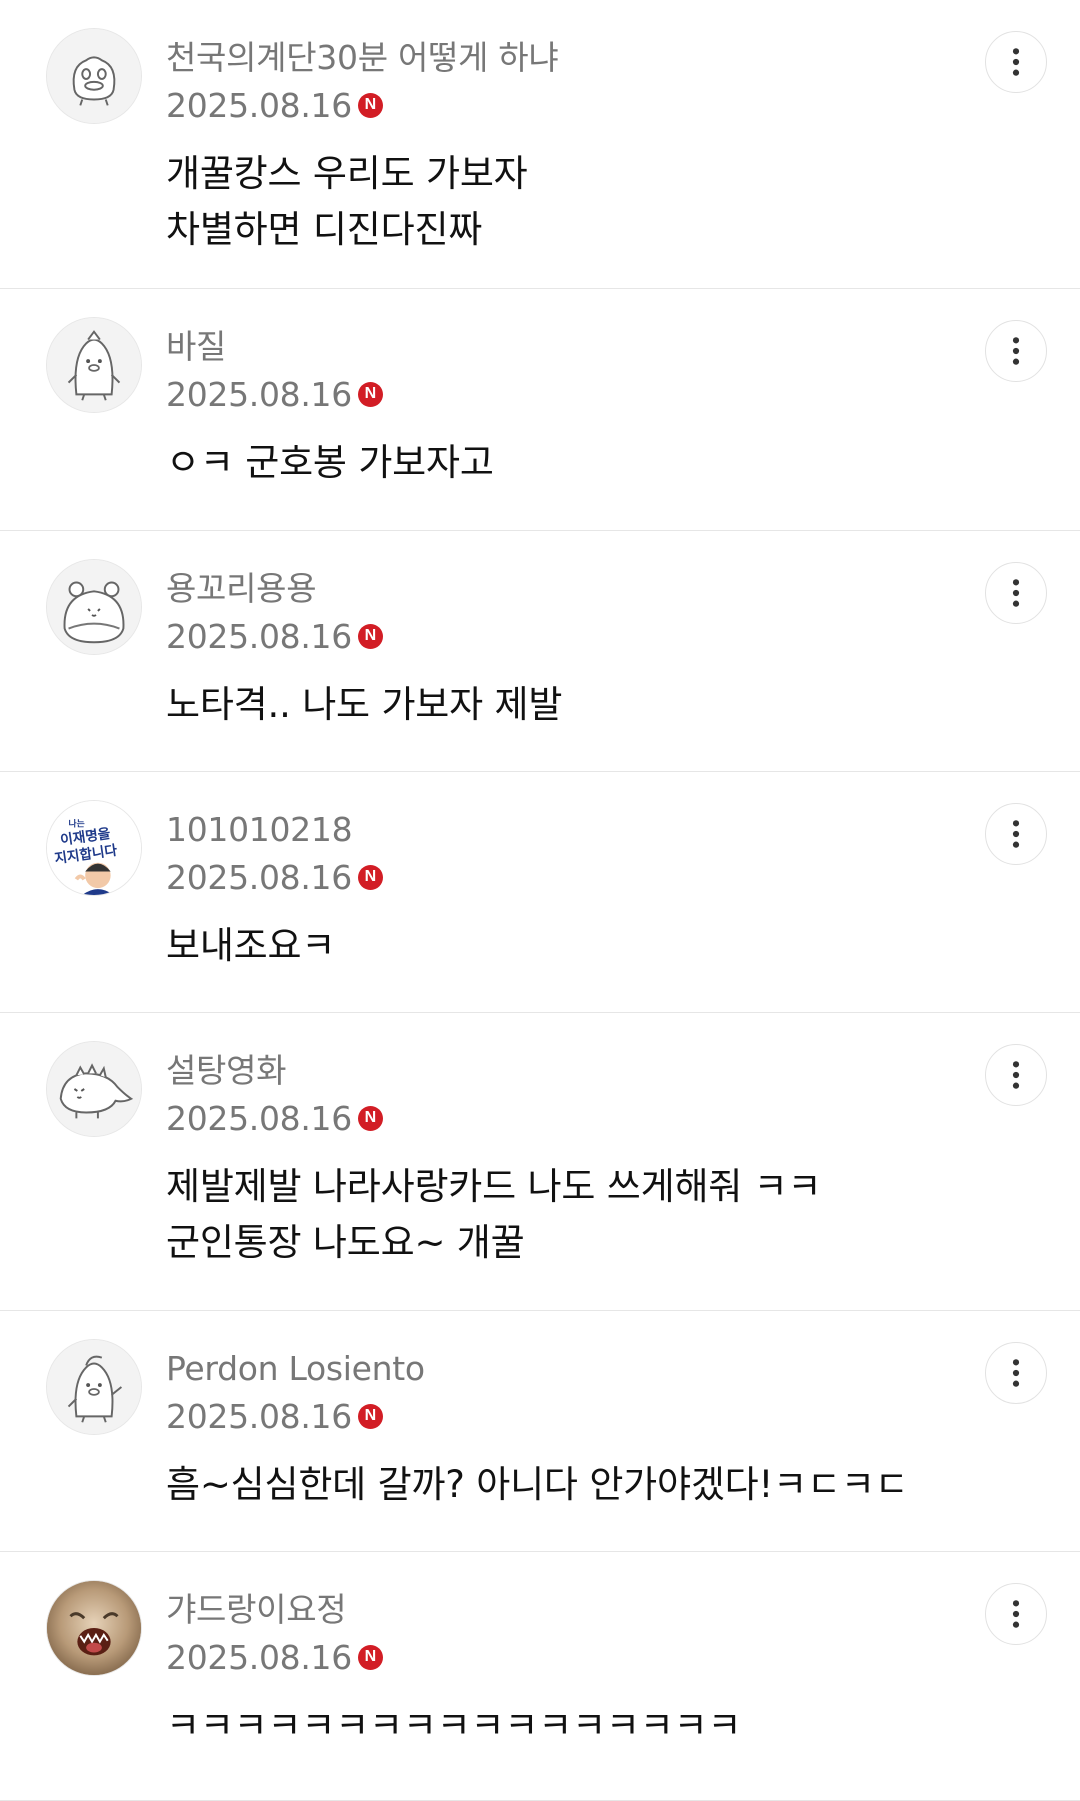 This screenshot has width=1080, height=1801. I want to click on campaign-sticker-avatar-icon: 나는 이재명을 지지합니다, so click(94, 848).